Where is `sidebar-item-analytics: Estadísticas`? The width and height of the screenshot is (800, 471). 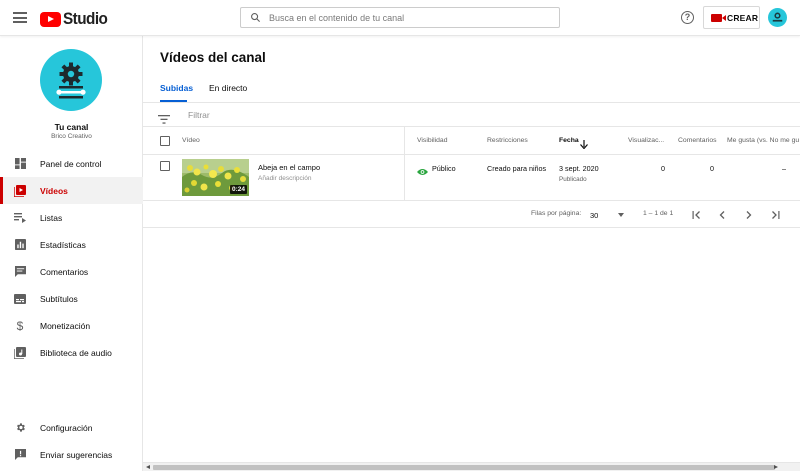 sidebar-item-analytics: Estadísticas is located at coordinates (71, 244).